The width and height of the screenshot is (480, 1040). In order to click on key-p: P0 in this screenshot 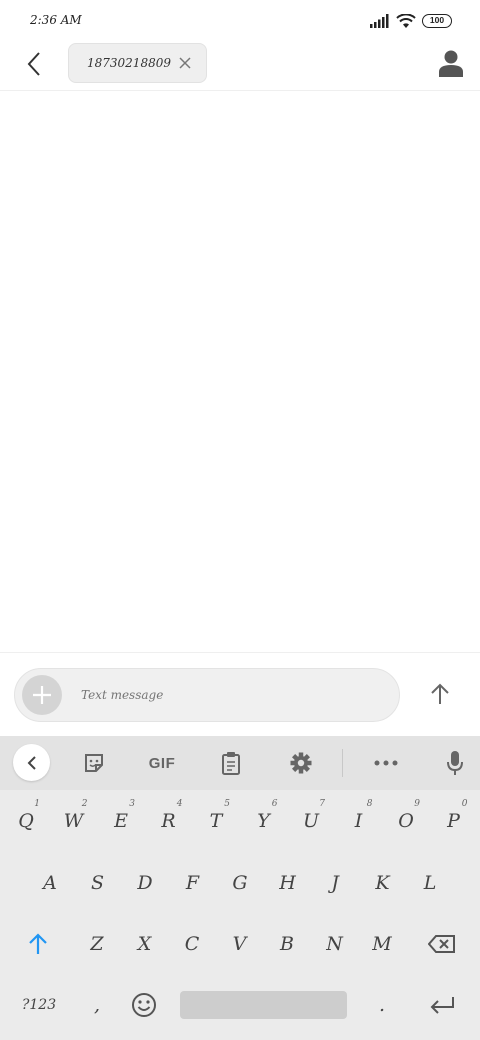, I will do `click(454, 821)`.